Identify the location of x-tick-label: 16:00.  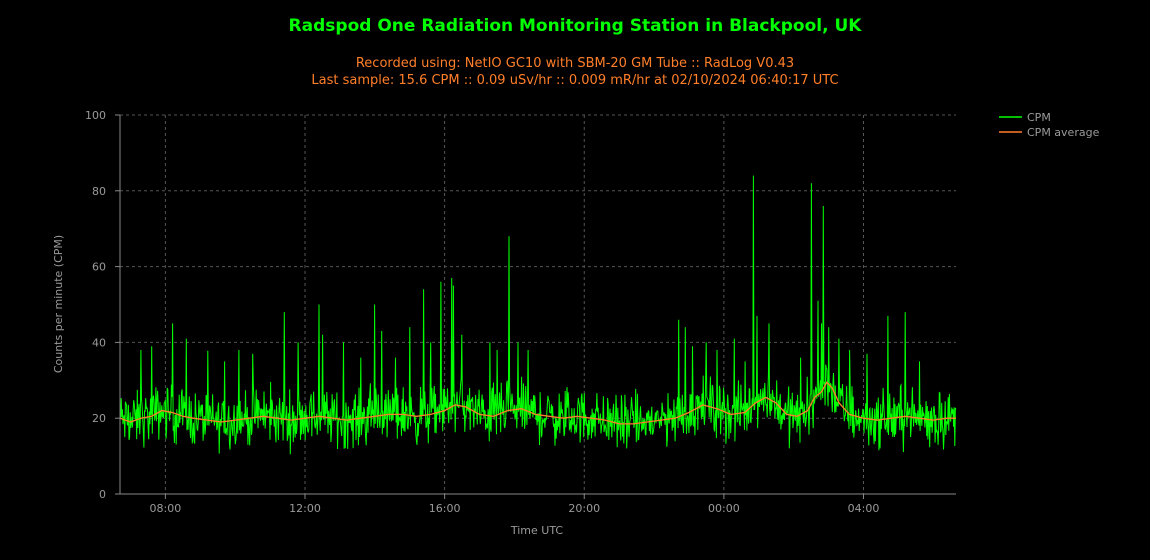
(445, 508).